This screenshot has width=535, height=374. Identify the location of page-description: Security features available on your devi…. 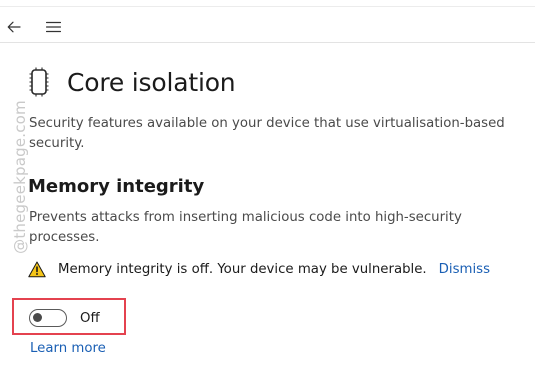
(267, 133).